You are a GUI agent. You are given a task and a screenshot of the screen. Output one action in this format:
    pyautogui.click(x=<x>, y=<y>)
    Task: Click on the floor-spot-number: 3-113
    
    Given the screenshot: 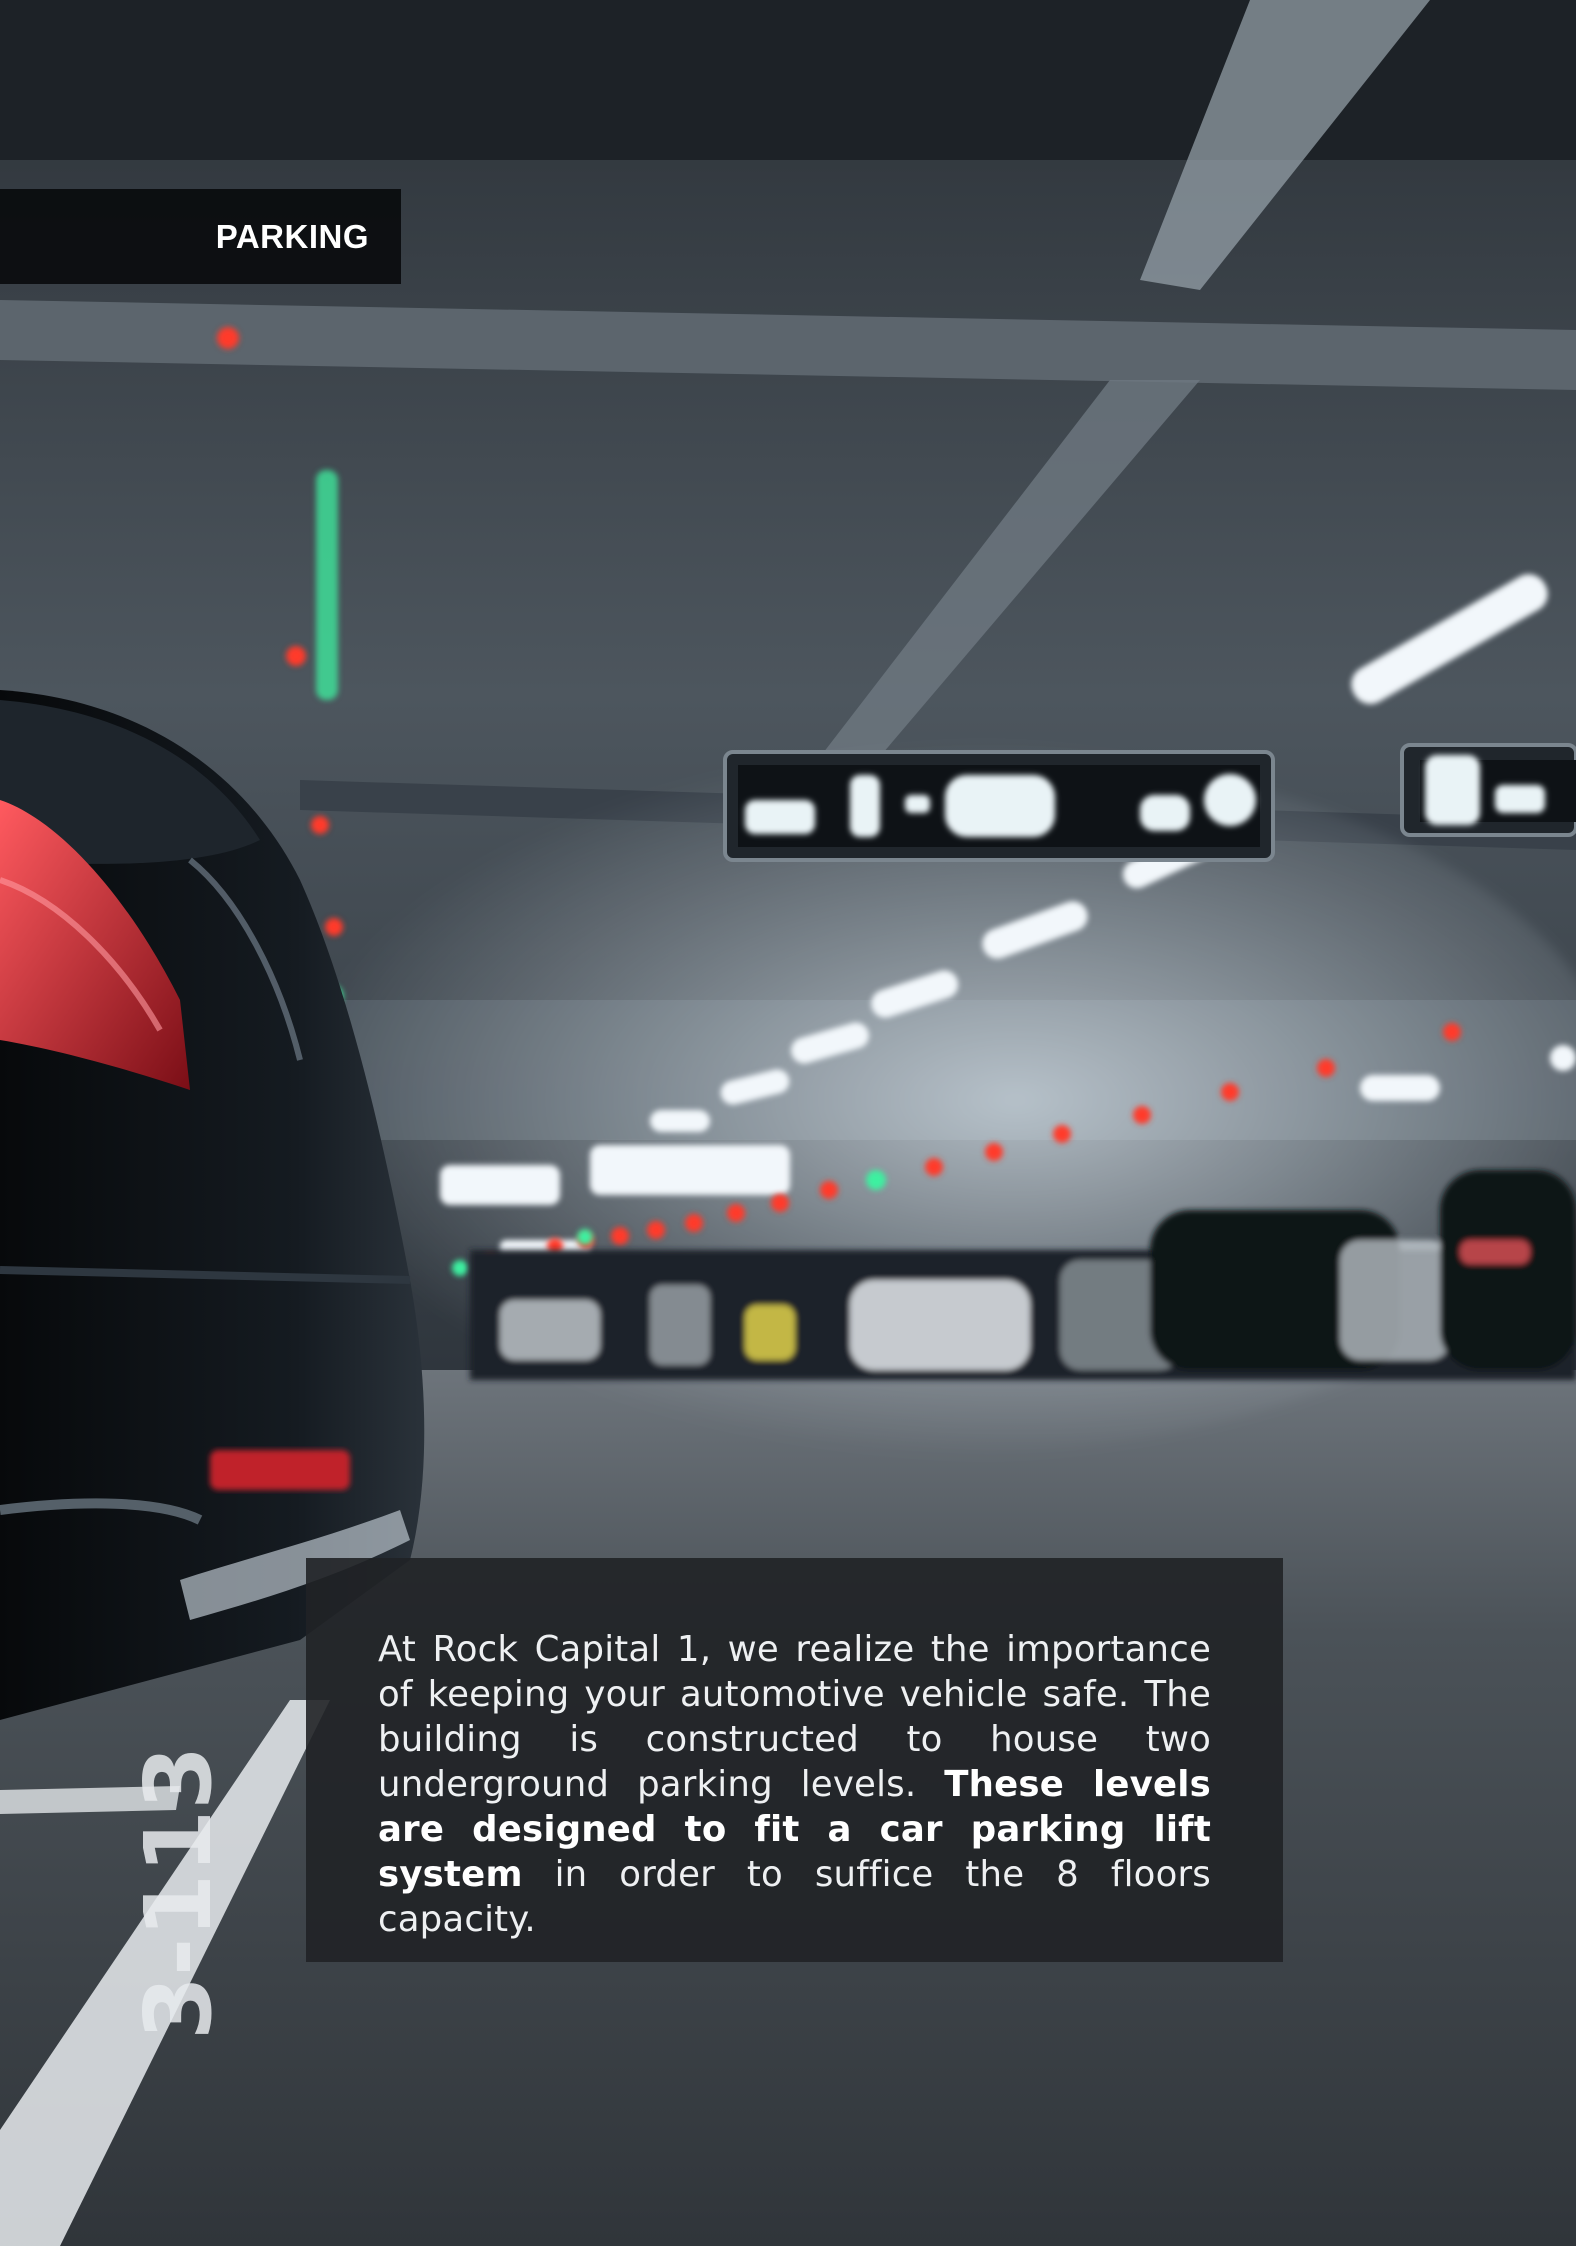 What is the action you would take?
    pyautogui.click(x=178, y=1893)
    